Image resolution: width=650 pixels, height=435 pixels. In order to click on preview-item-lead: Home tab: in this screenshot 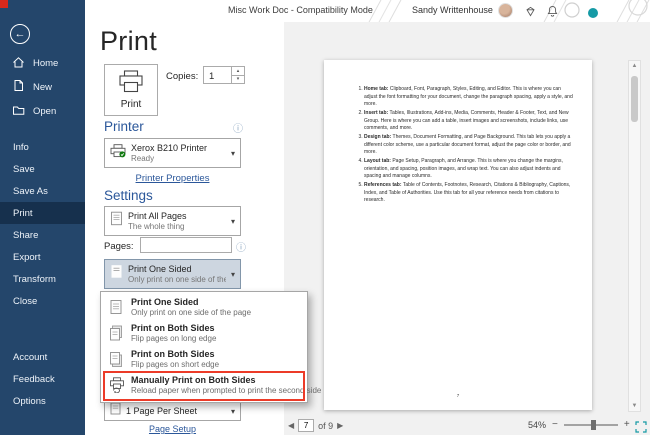, I will do `click(376, 89)`.